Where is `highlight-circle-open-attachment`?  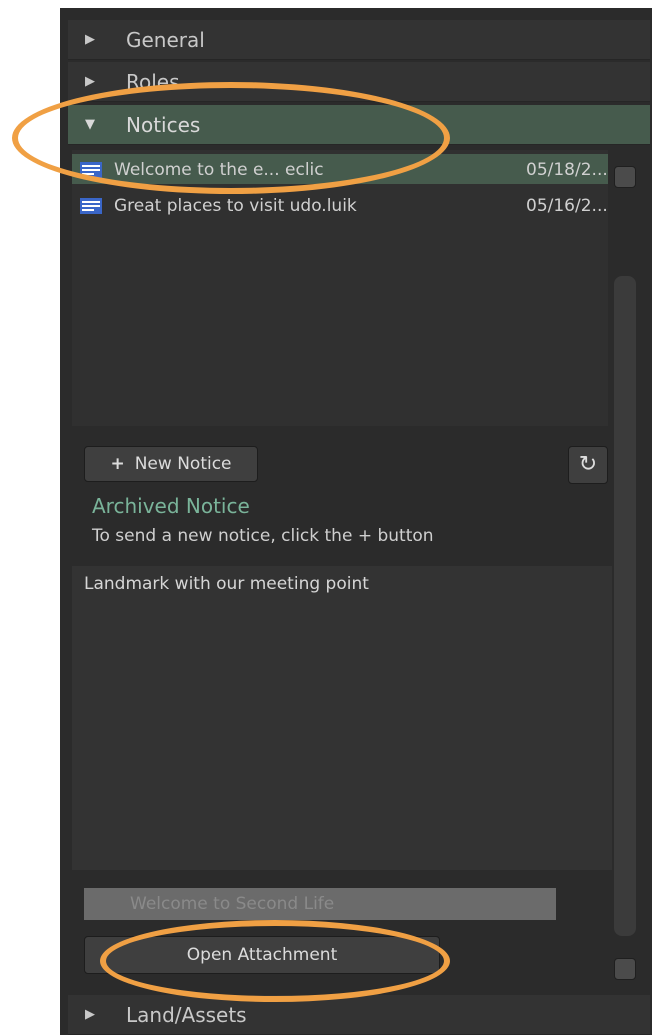 highlight-circle-open-attachment is located at coordinates (275, 961).